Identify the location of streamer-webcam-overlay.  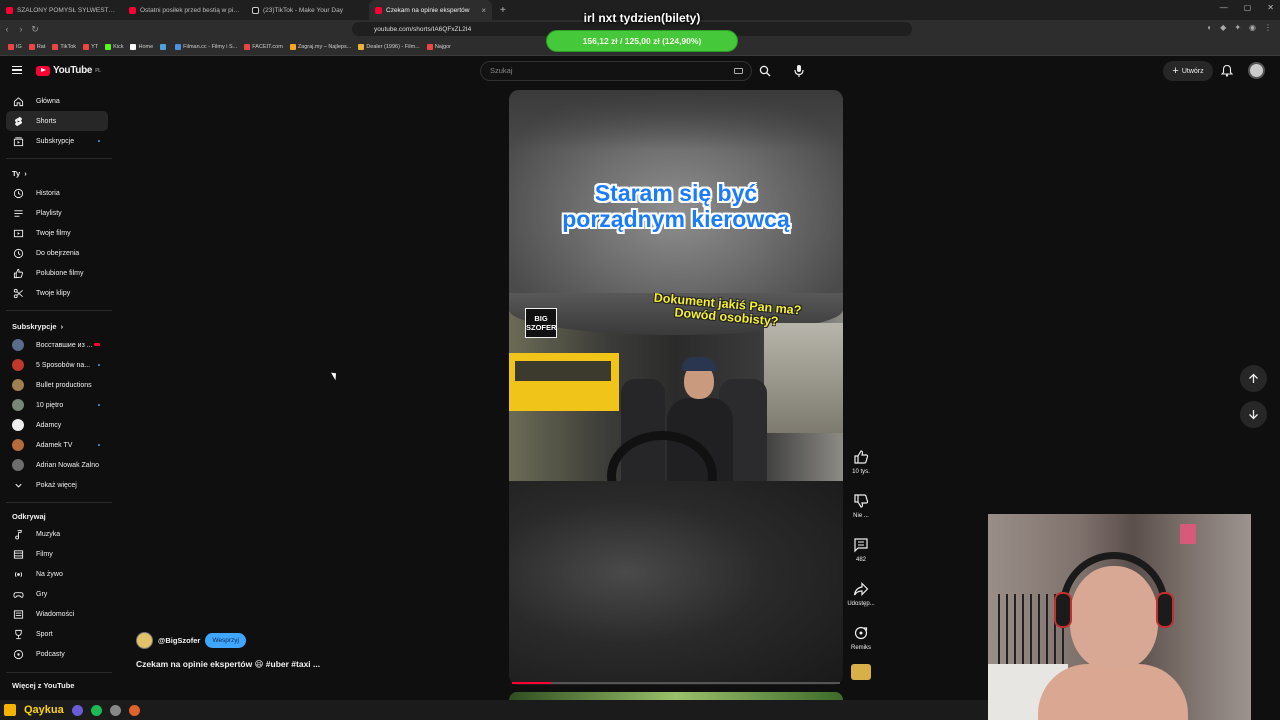
(1119, 617).